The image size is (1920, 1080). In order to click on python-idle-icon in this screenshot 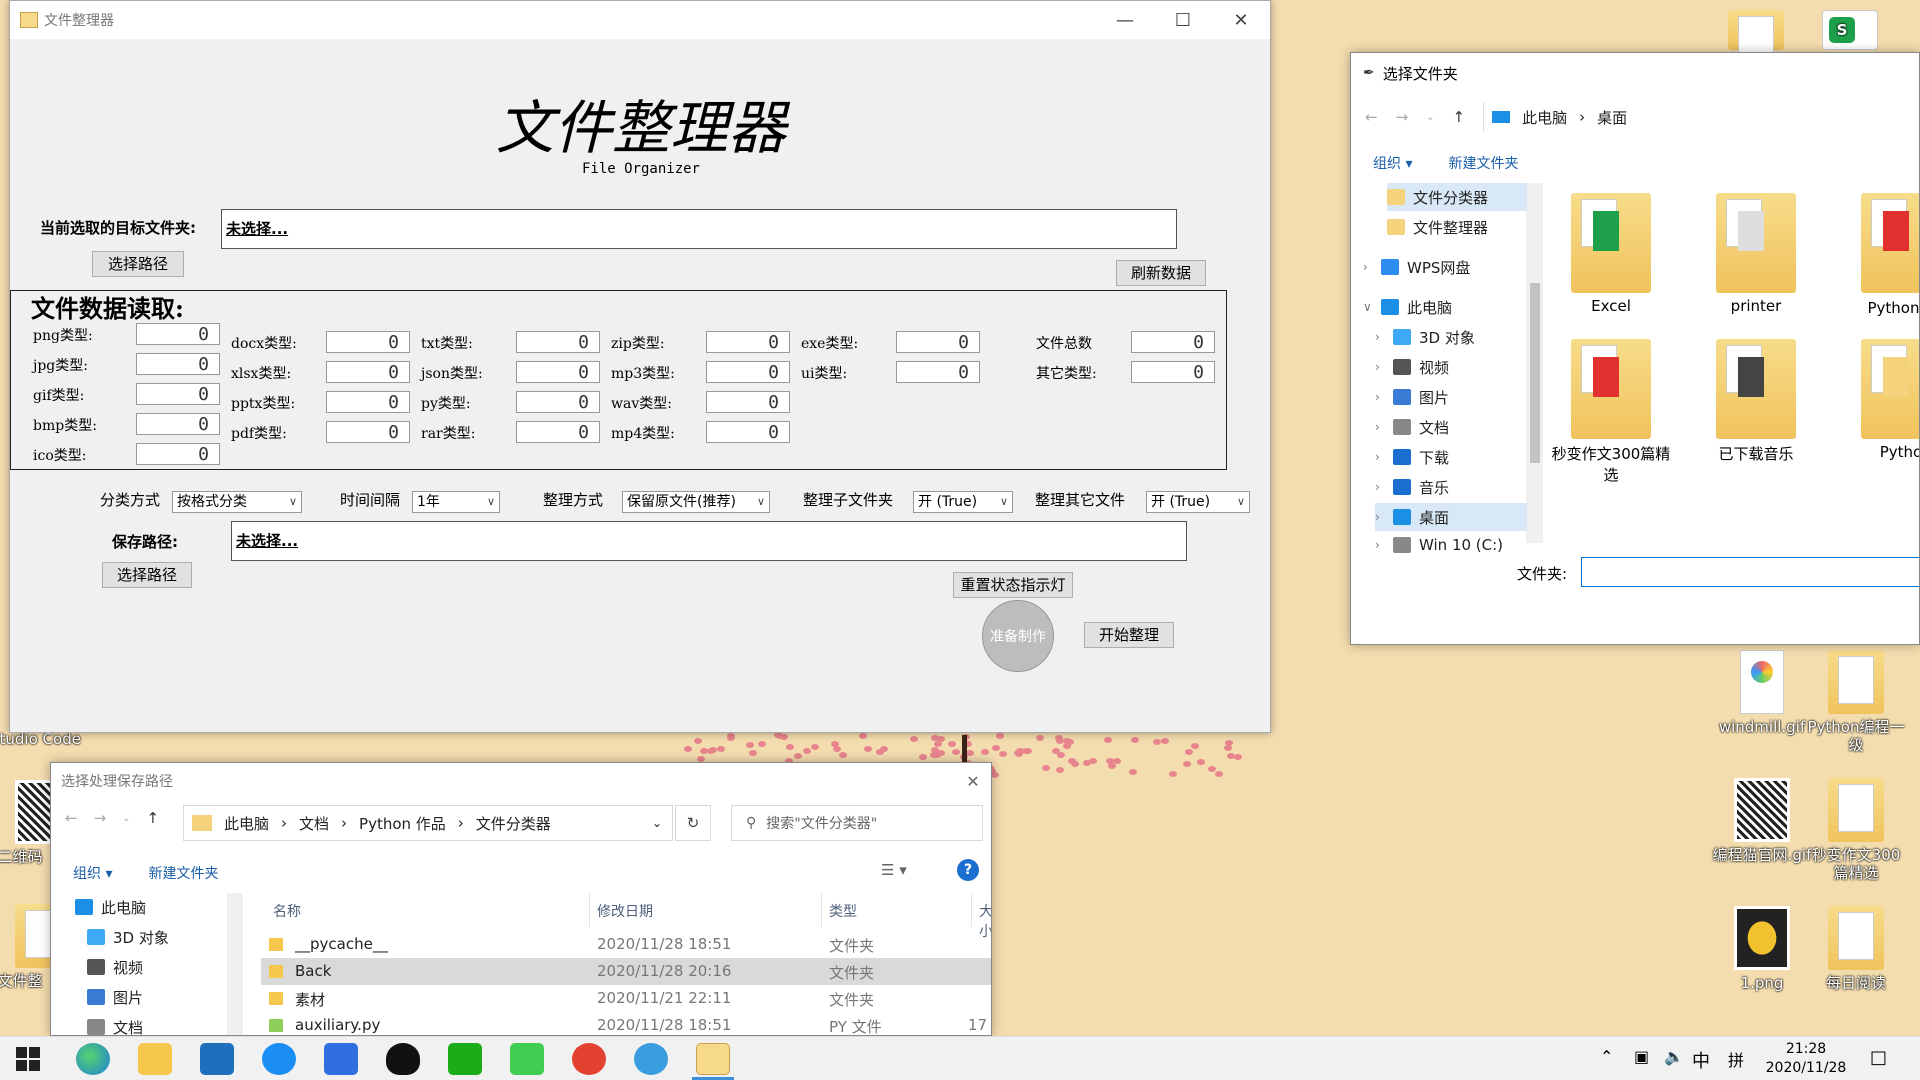, I will do `click(651, 1059)`.